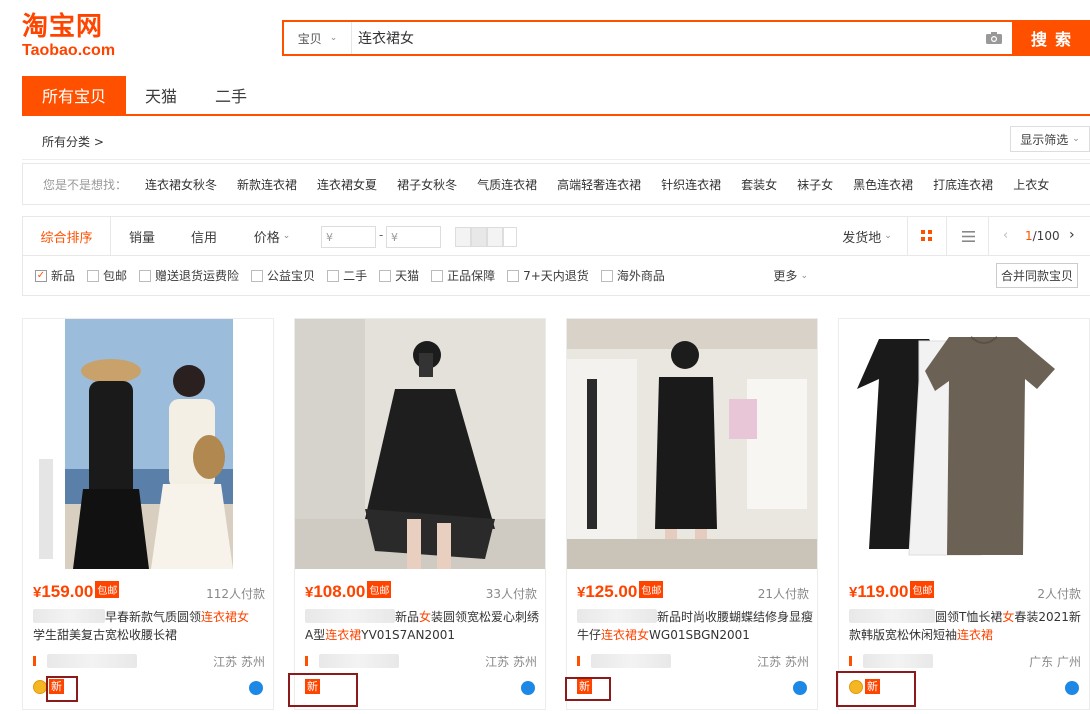  What do you see at coordinates (151, 626) in the screenshot?
I see `product-title: 早春新款气质圆领连衣裙女 学生甜美复古宽松收腰长裙` at bounding box center [151, 626].